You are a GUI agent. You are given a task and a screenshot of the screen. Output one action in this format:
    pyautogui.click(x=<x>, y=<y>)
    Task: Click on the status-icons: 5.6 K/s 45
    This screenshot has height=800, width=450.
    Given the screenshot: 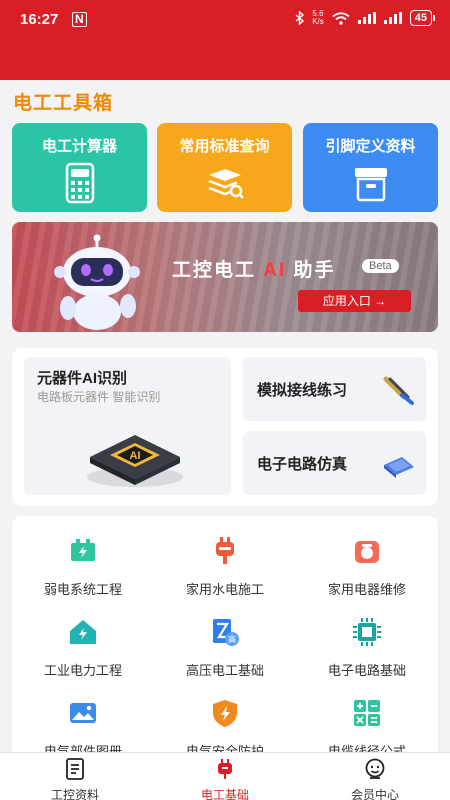 What is the action you would take?
    pyautogui.click(x=365, y=17)
    